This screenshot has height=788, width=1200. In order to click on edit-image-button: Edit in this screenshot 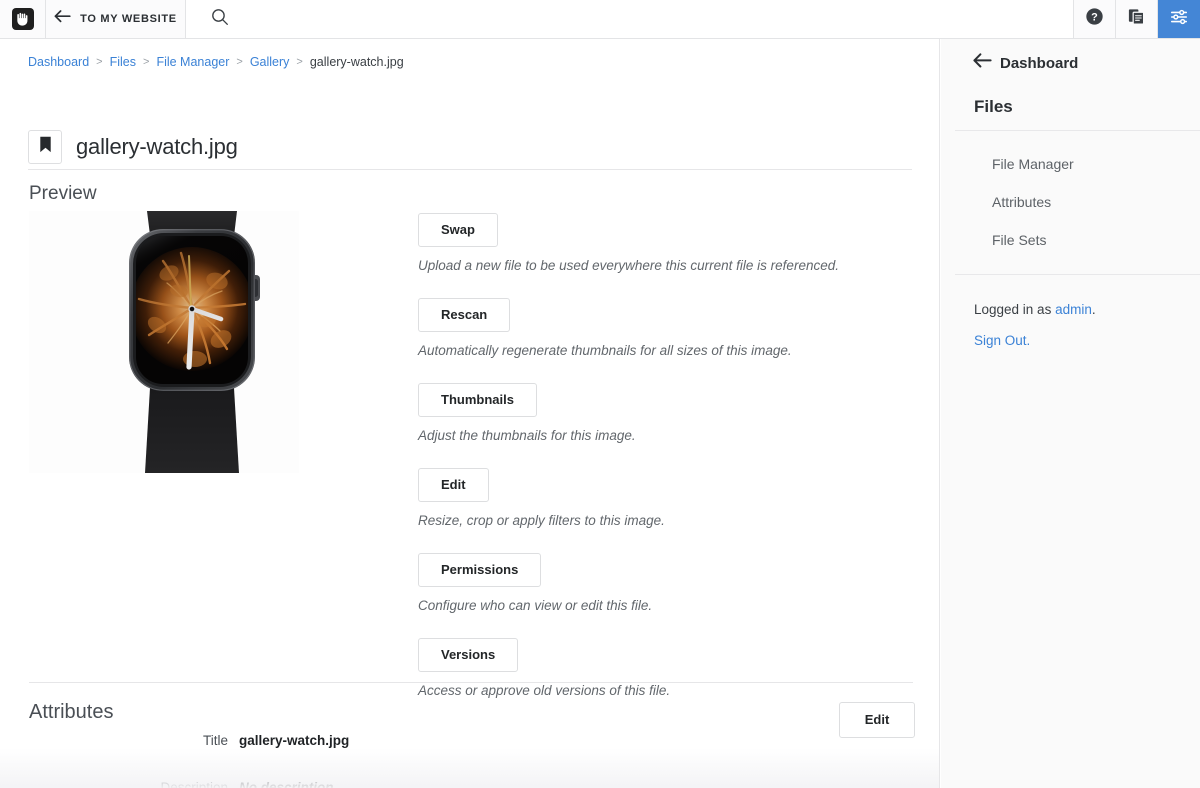, I will do `click(453, 485)`.